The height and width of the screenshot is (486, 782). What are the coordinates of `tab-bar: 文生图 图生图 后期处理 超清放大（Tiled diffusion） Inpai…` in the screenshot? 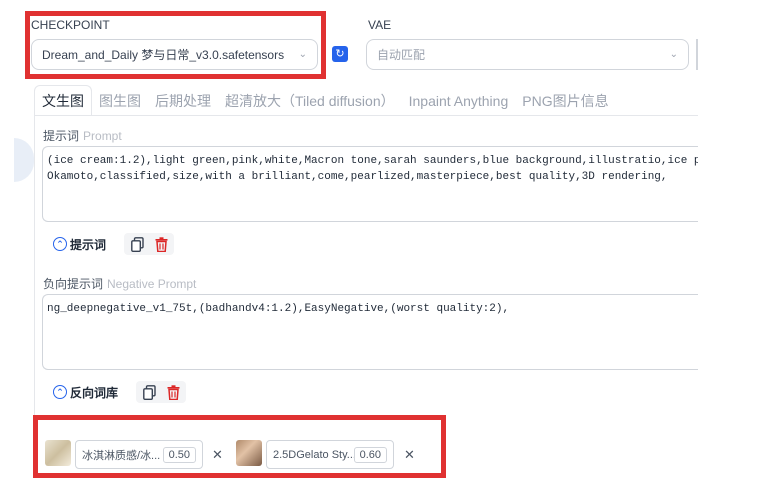 It's located at (366, 100).